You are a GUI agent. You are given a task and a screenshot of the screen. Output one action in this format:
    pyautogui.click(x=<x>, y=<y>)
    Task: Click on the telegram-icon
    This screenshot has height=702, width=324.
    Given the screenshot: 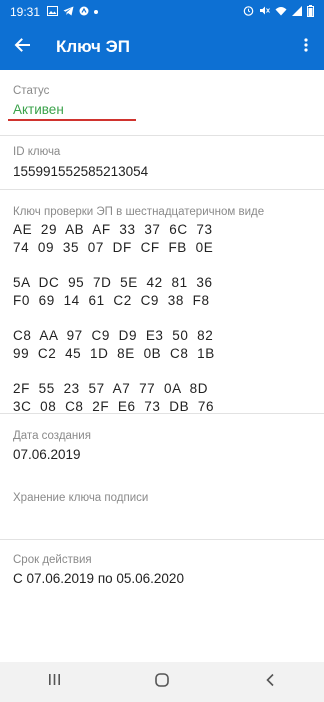 What is the action you would take?
    pyautogui.click(x=68, y=12)
    